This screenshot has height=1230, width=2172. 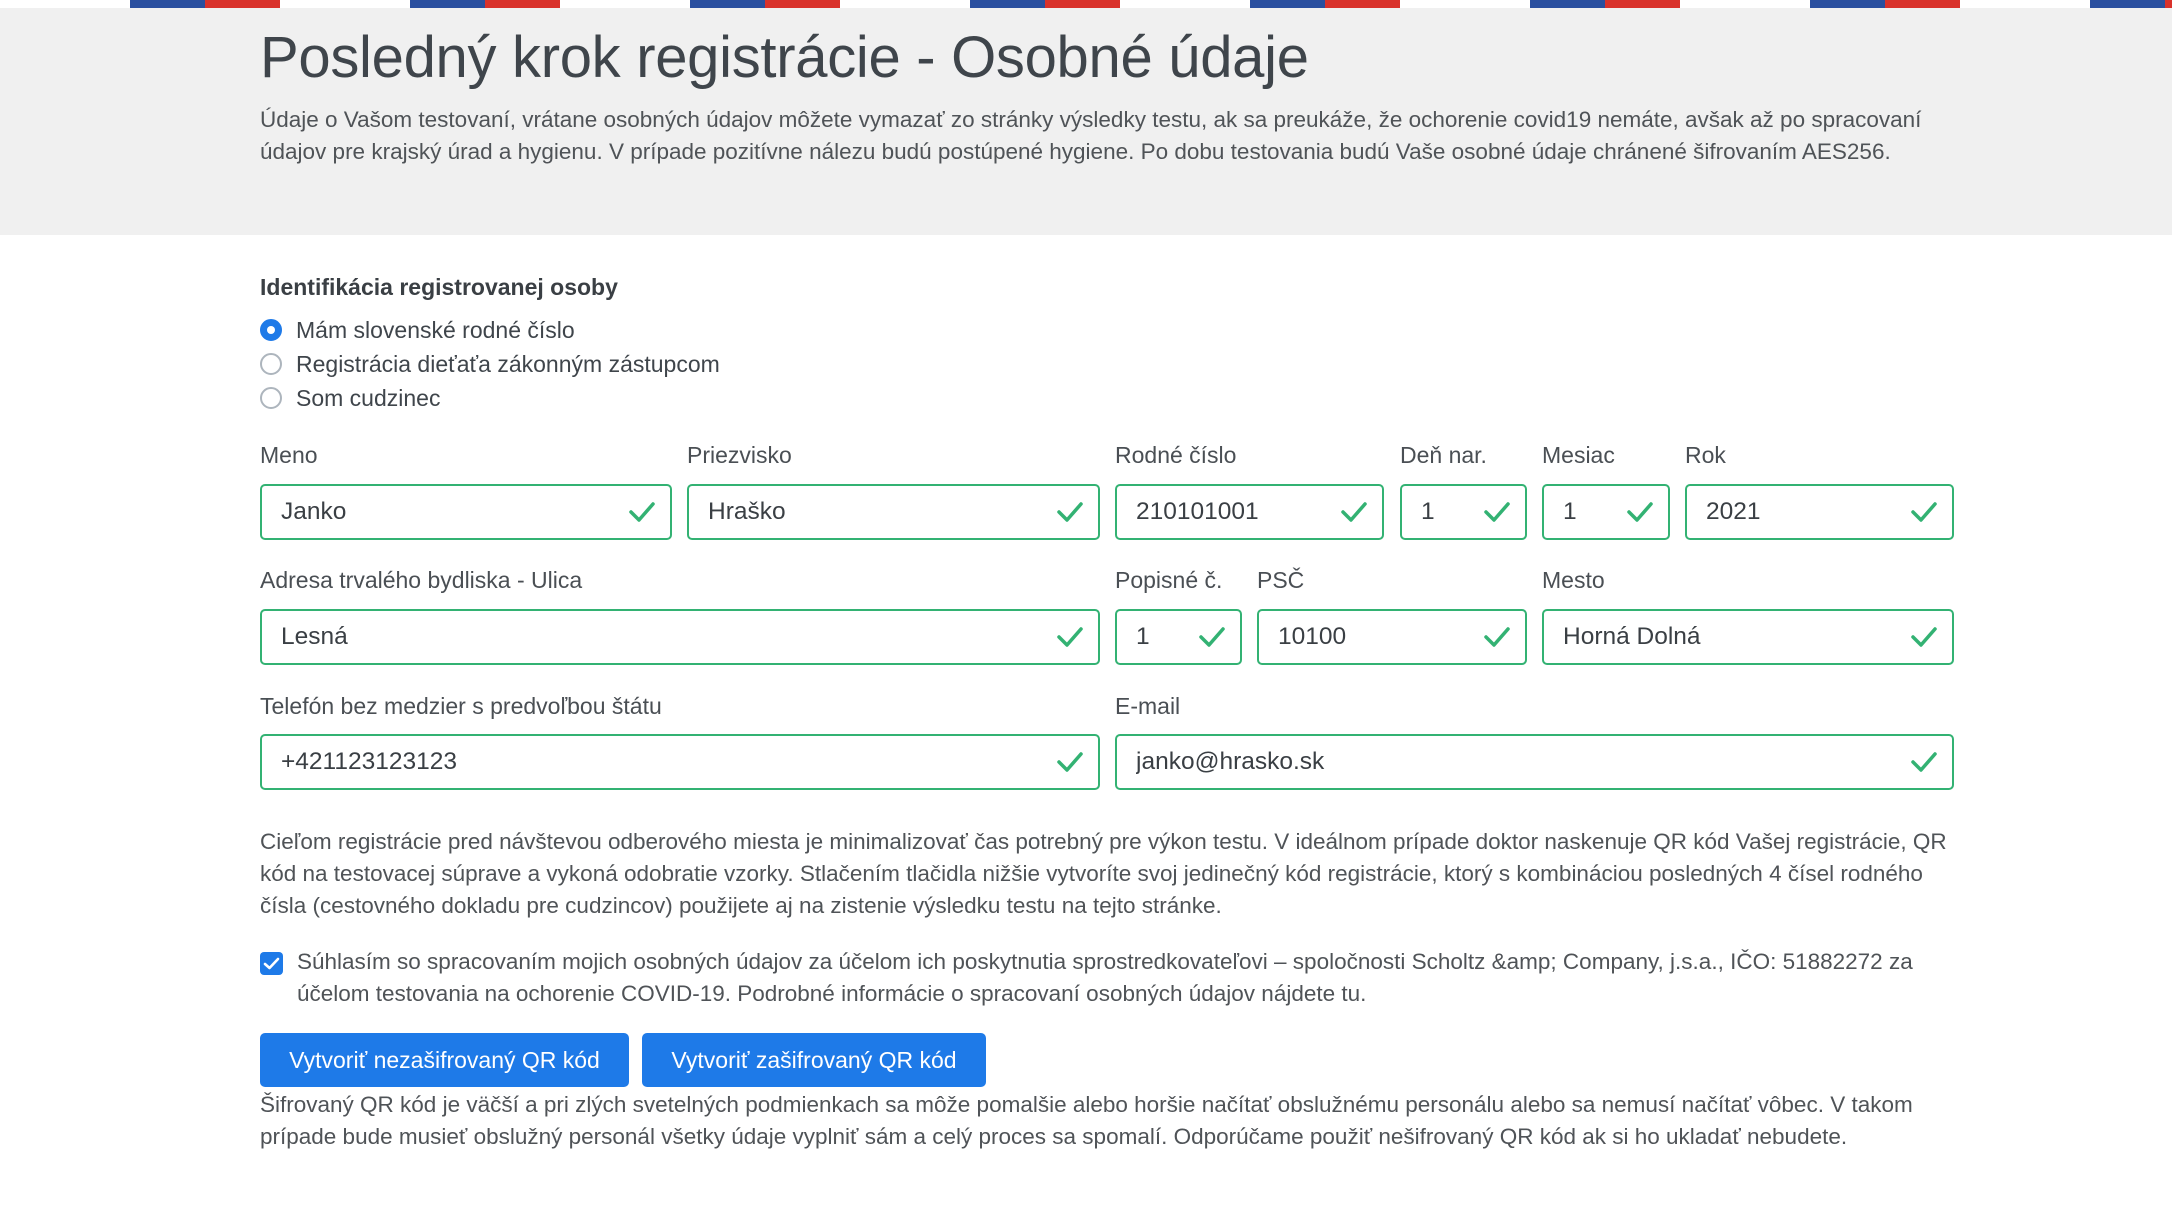 I want to click on rok-input: 2021, so click(x=1819, y=512).